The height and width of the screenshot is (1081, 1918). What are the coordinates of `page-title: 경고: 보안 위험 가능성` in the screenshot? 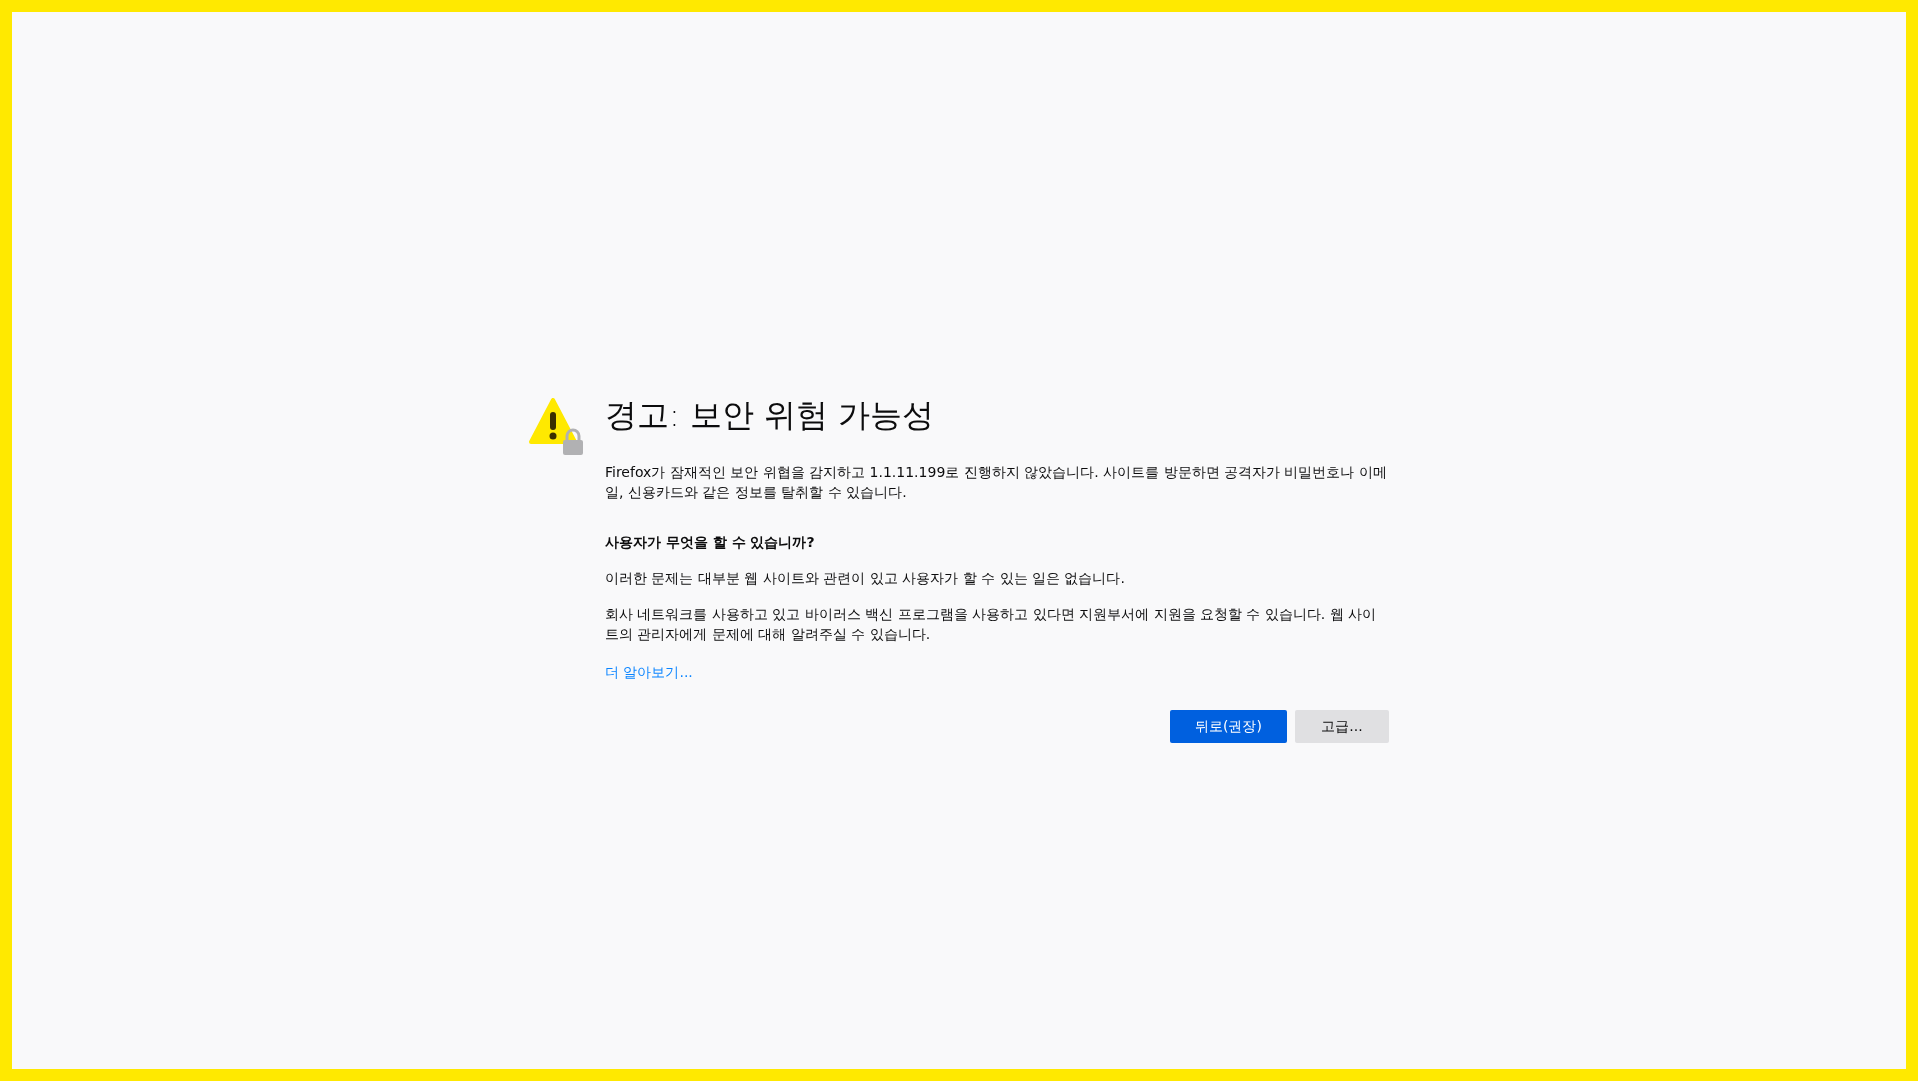 It's located at (770, 415).